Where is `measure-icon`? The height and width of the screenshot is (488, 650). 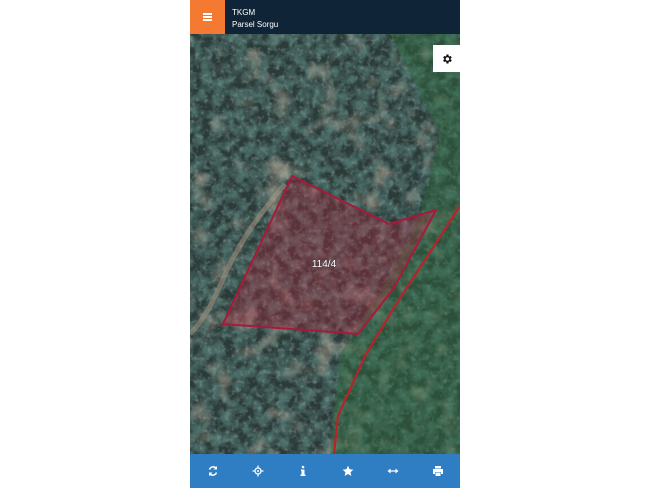
measure-icon is located at coordinates (392, 471).